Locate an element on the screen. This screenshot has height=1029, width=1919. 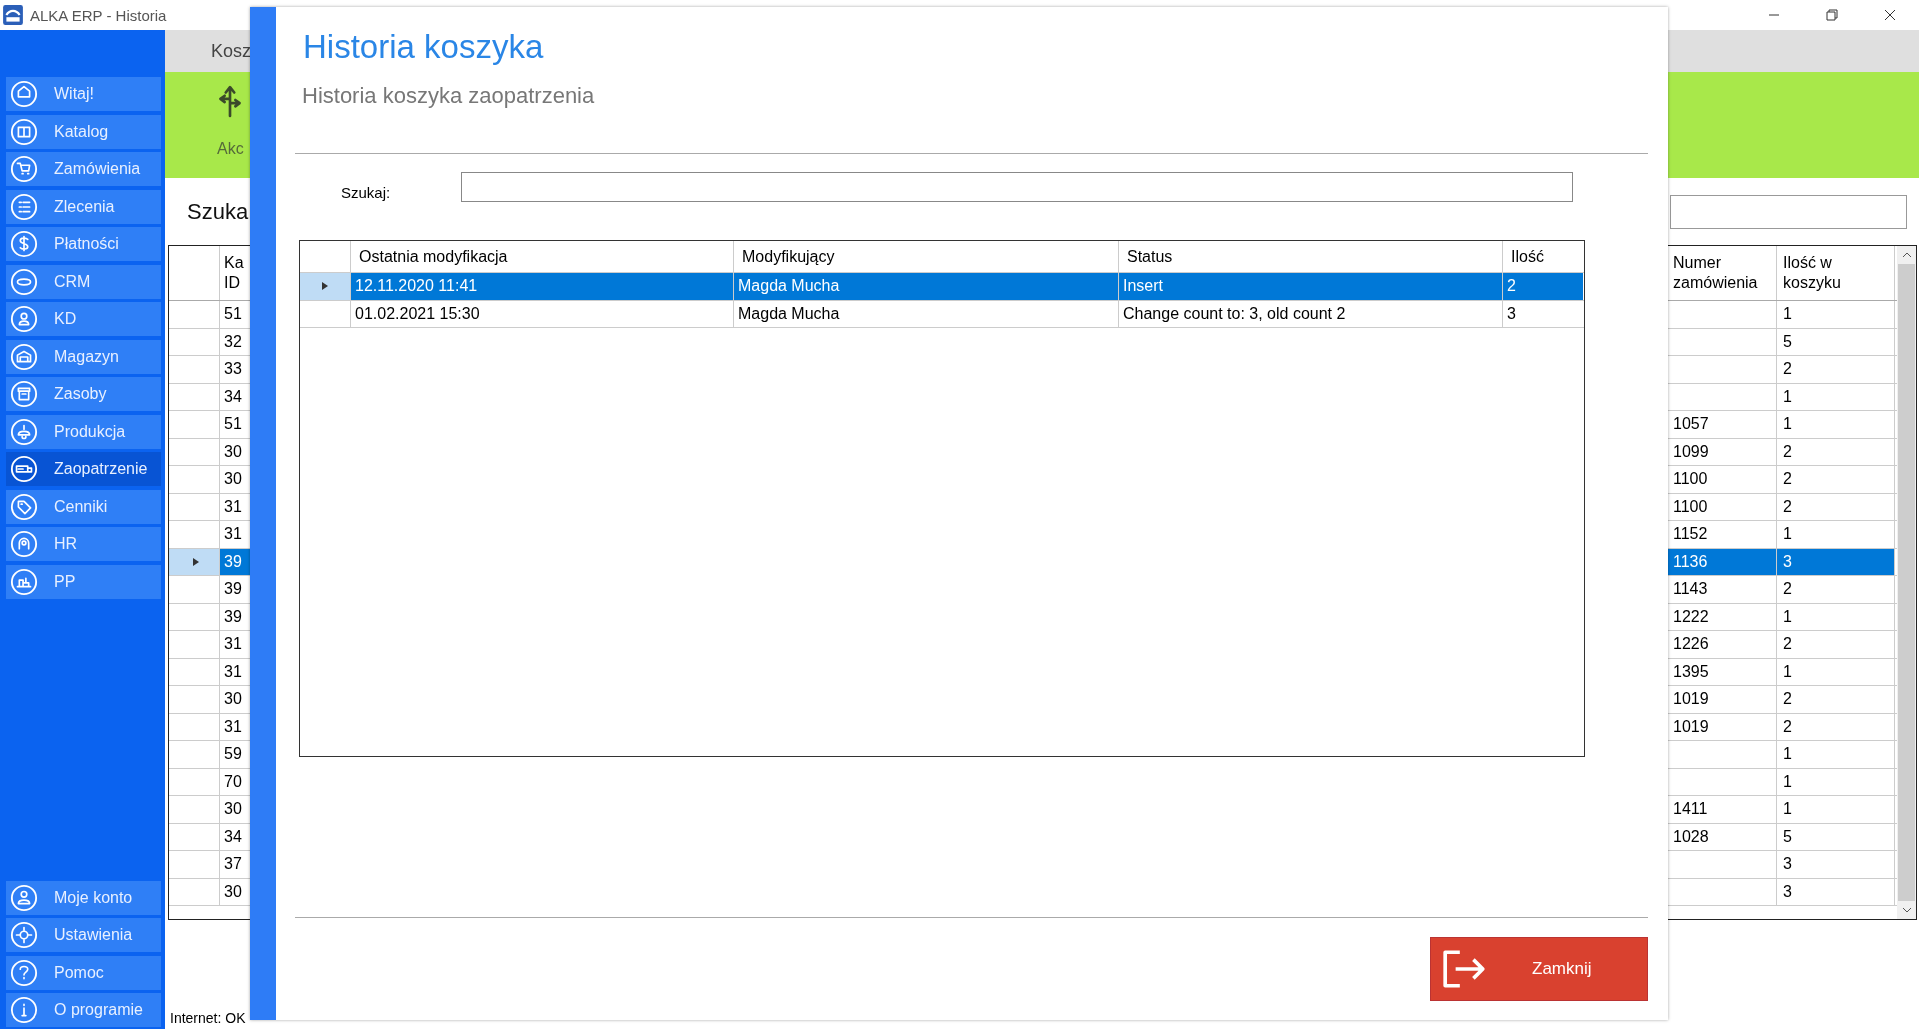
action-button: Akc is located at coordinates (230, 125).